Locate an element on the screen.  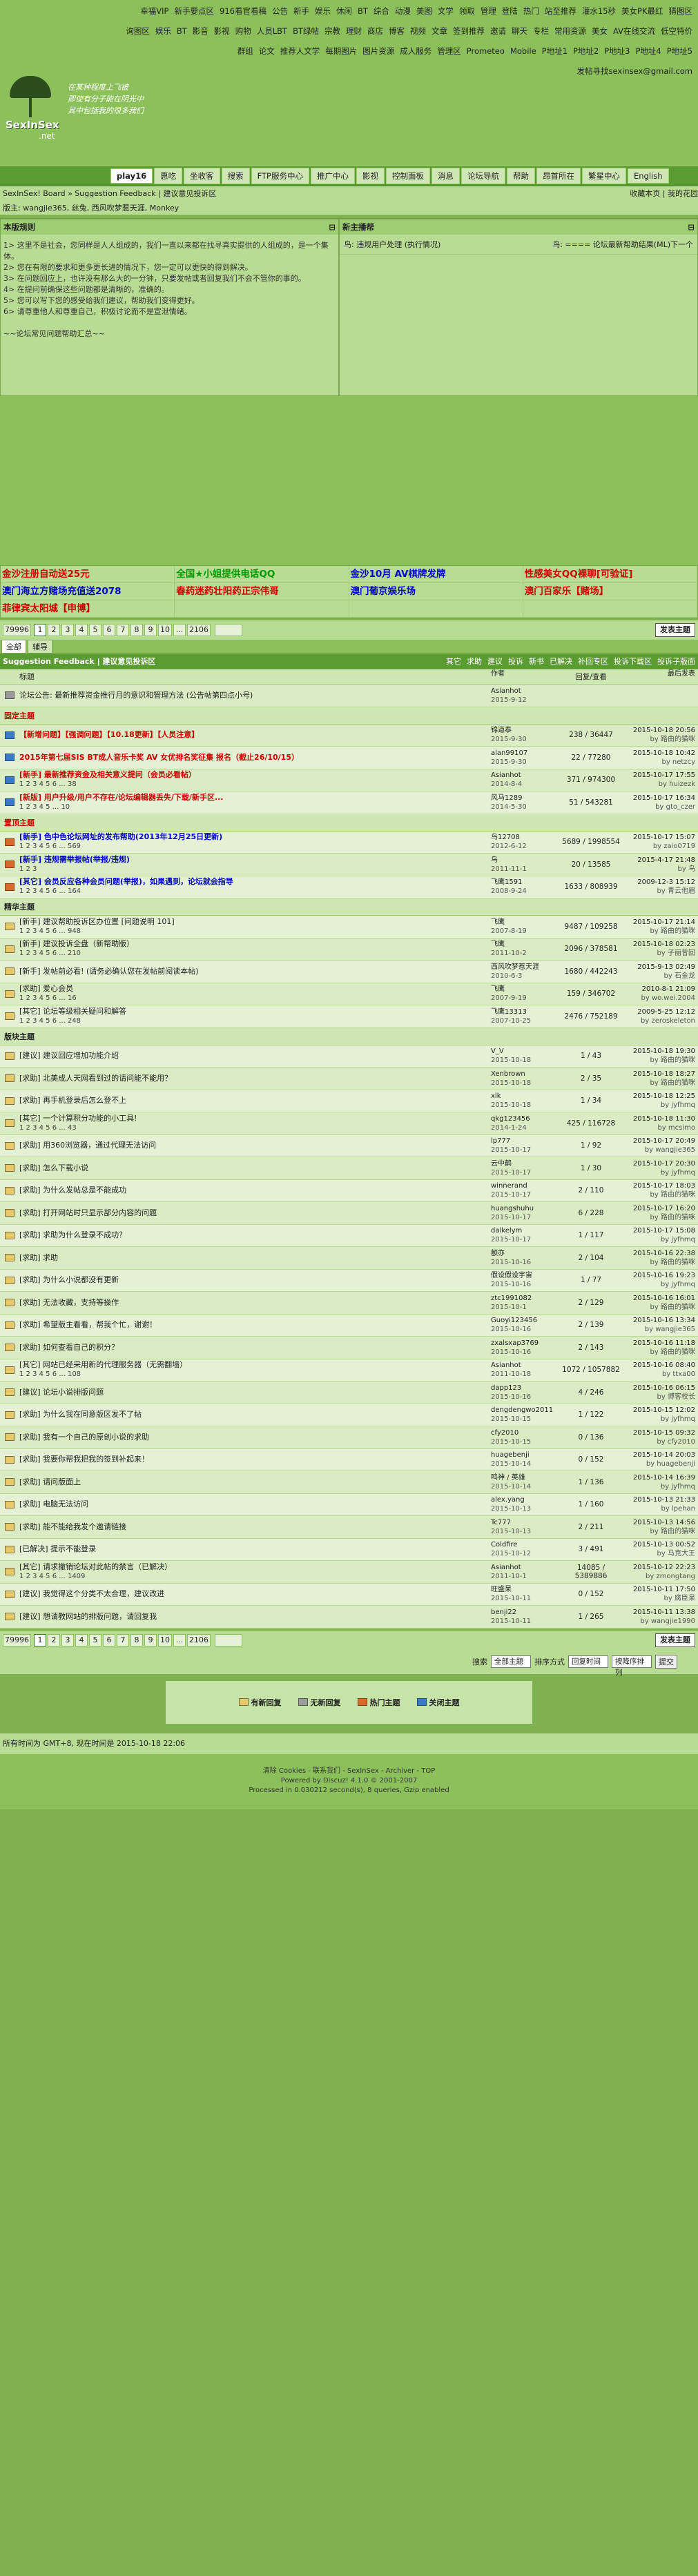
top-link: 人员LBT is located at coordinates (272, 31).